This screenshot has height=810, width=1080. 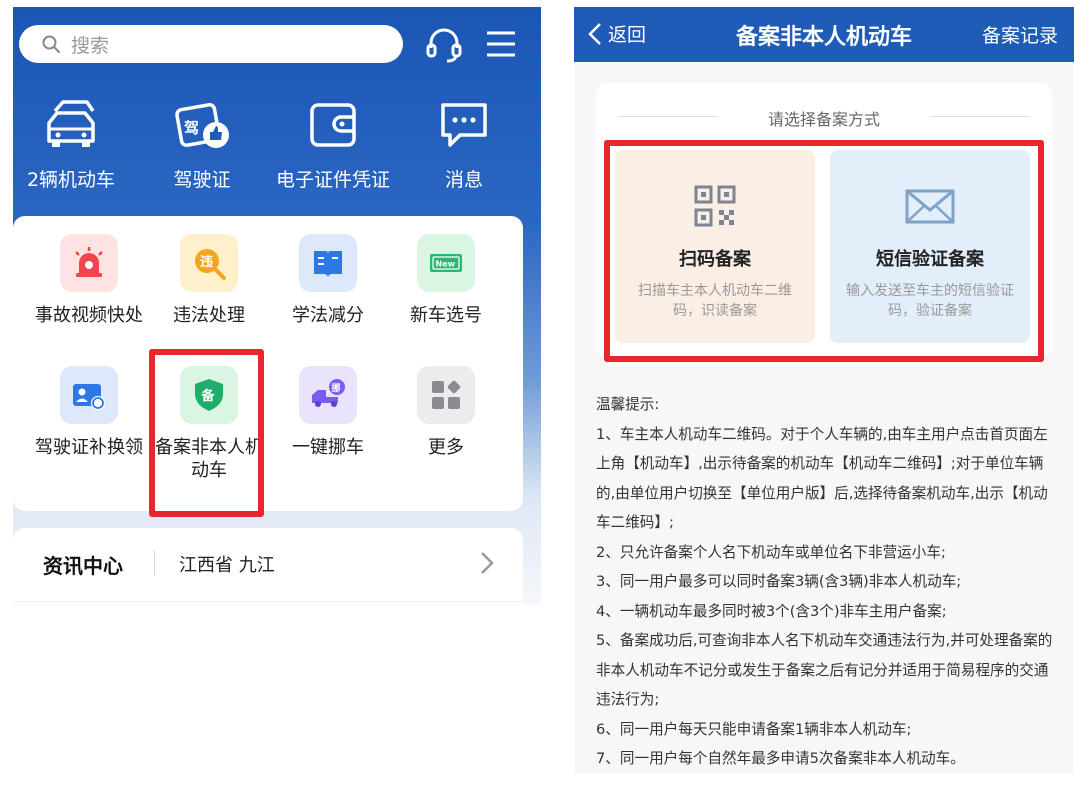 What do you see at coordinates (501, 44) in the screenshot?
I see `menu-icon` at bounding box center [501, 44].